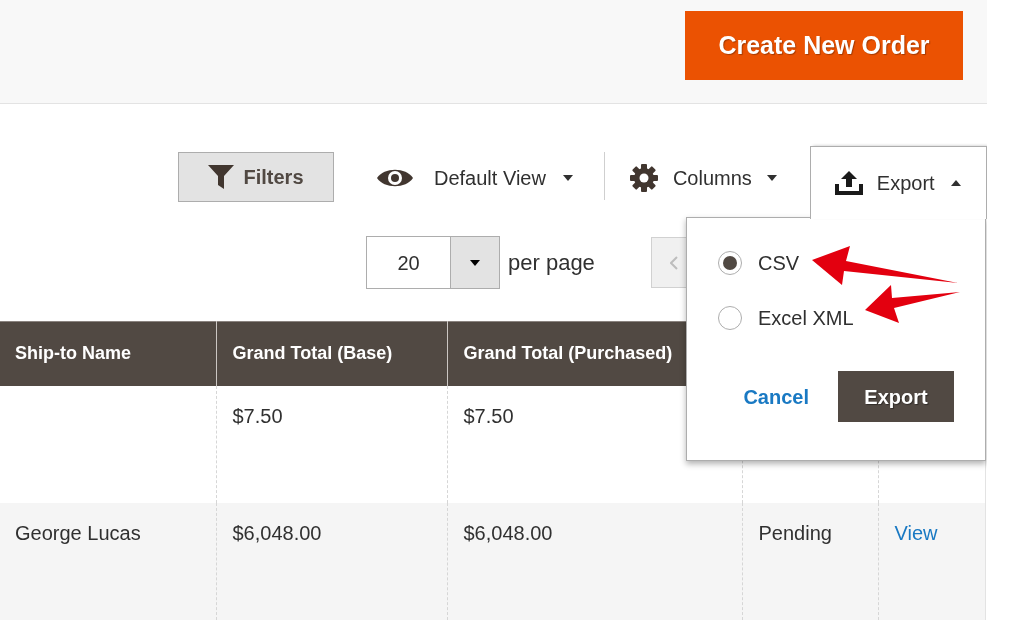 The height and width of the screenshot is (621, 1024). Describe the element at coordinates (668, 262) in the screenshot. I see `previous-page-button` at that location.